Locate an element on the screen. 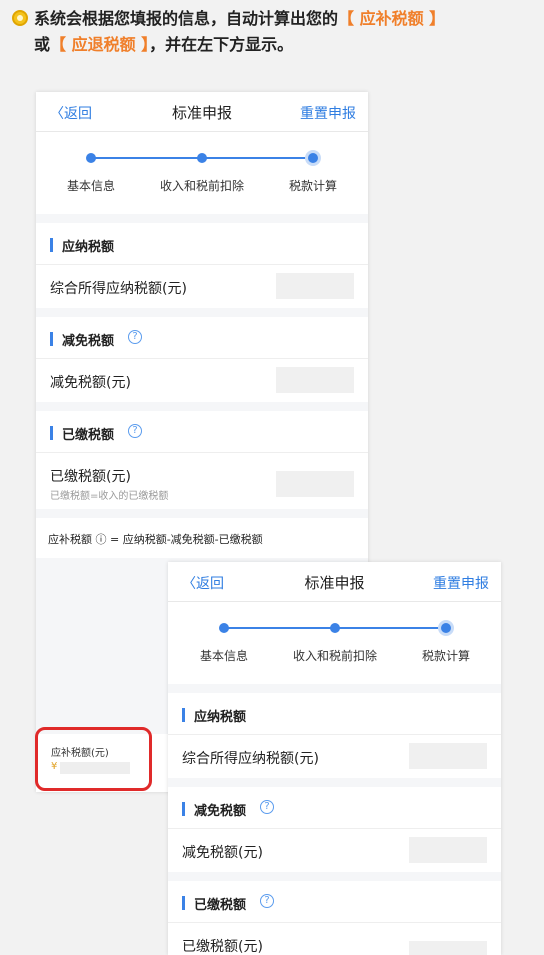 The height and width of the screenshot is (955, 544). intro-line-1: 系统会根据您填报的信息，自动计算出您的【 应补税额 】 is located at coordinates (284, 19).